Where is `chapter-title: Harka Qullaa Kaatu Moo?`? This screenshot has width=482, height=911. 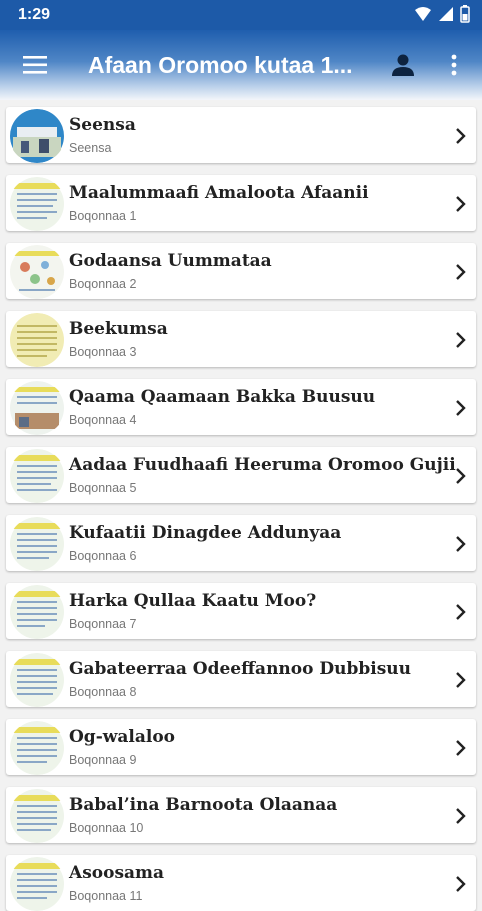 chapter-title: Harka Qullaa Kaatu Moo? is located at coordinates (193, 601).